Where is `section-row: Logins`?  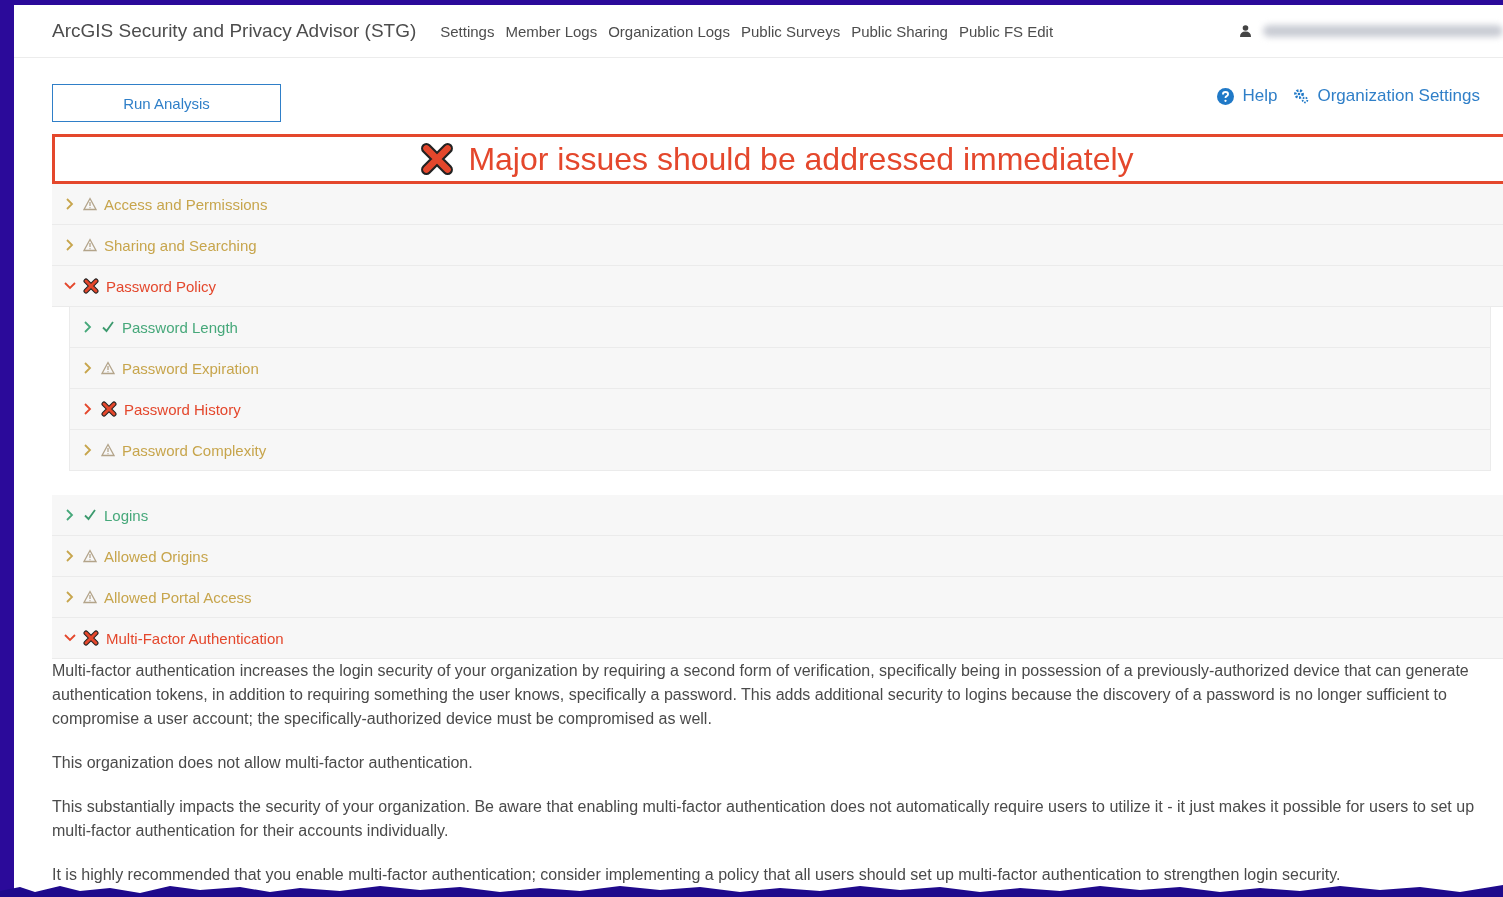 section-row: Logins is located at coordinates (777, 515).